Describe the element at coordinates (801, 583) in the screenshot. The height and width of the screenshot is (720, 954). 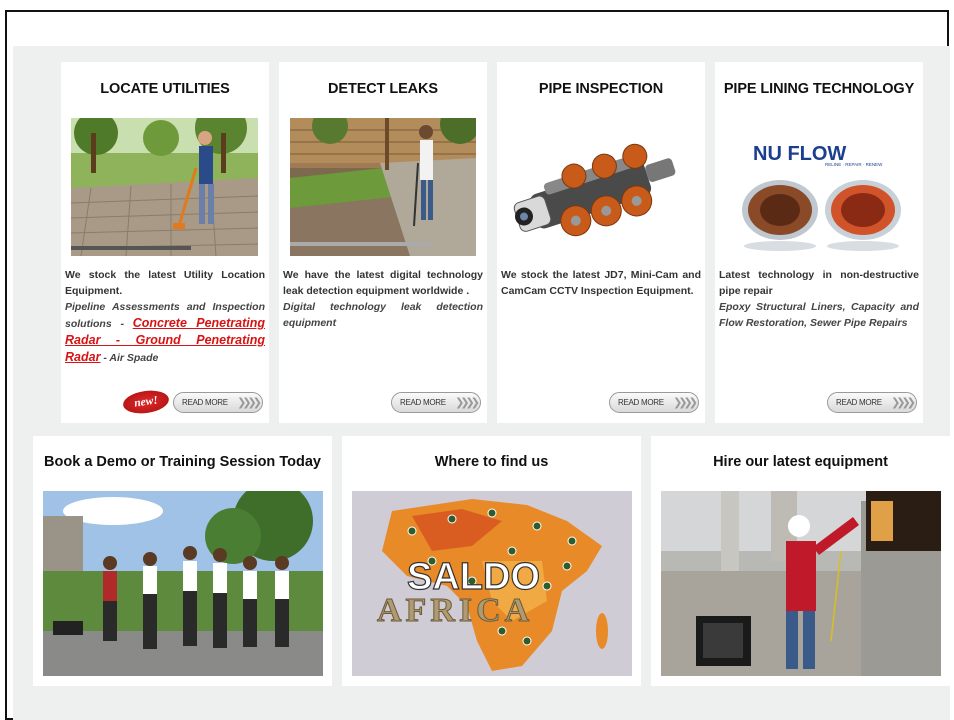
I see `equipment-hire-photo` at that location.